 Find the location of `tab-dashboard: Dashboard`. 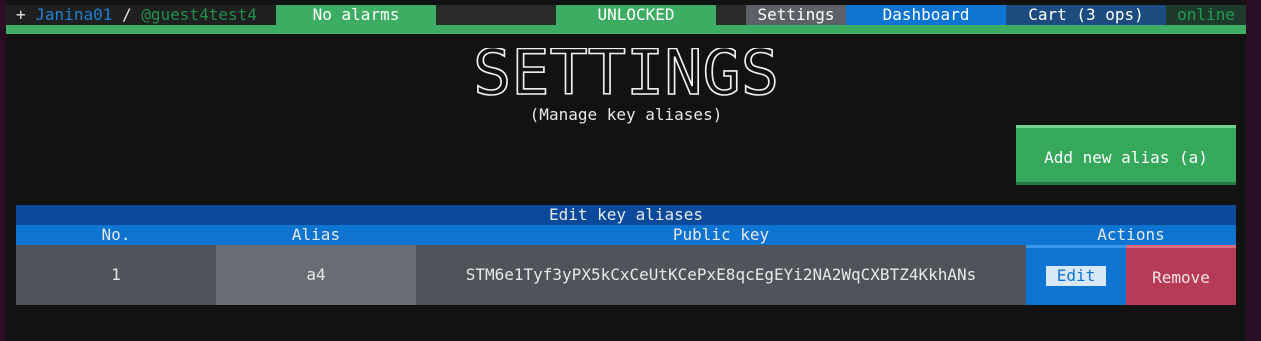

tab-dashboard: Dashboard is located at coordinates (926, 15).